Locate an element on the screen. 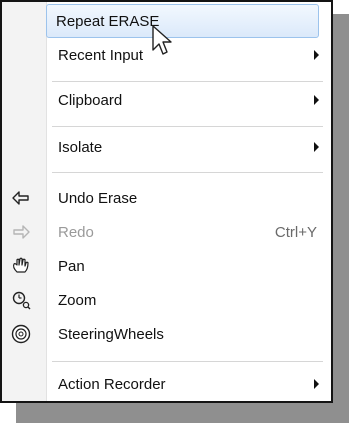  menu-item-label: Redo is located at coordinates (76, 232).